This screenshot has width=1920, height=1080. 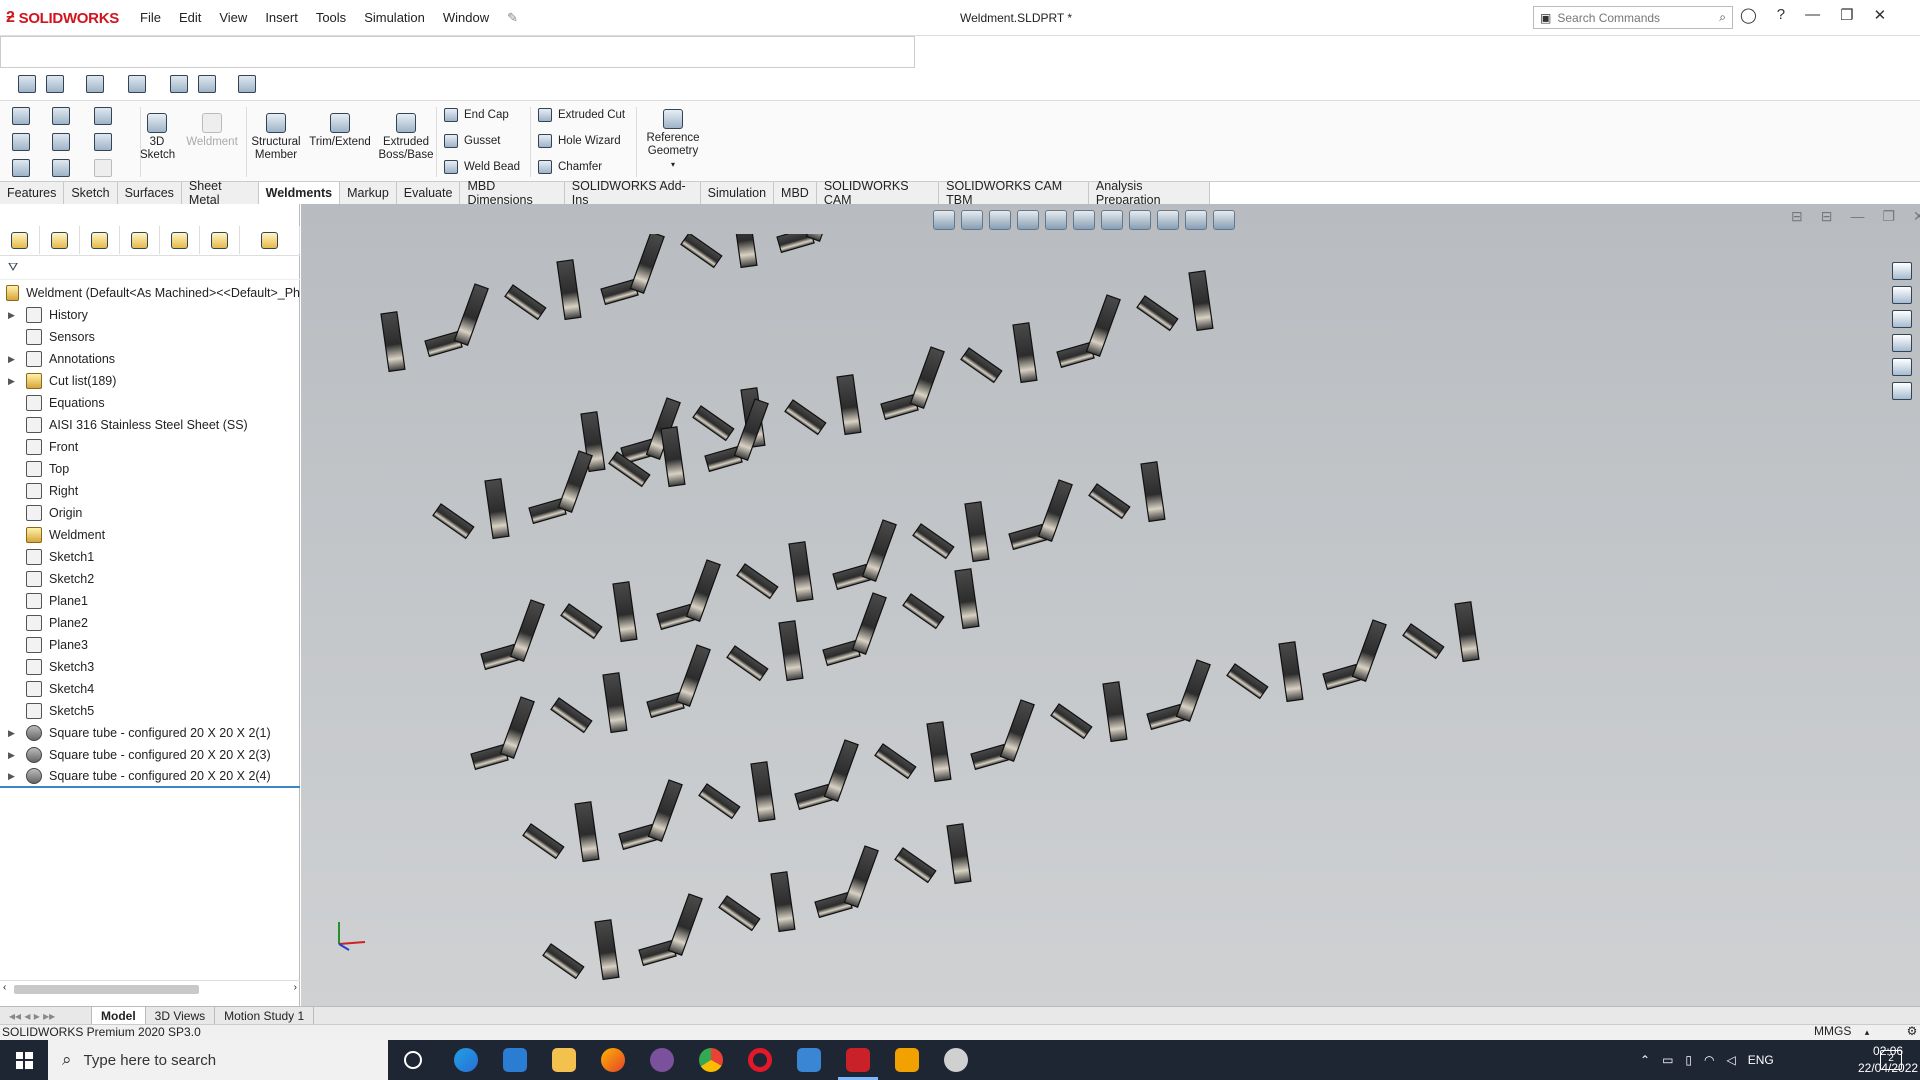 I want to click on close-button: ✕, so click(x=1880, y=15).